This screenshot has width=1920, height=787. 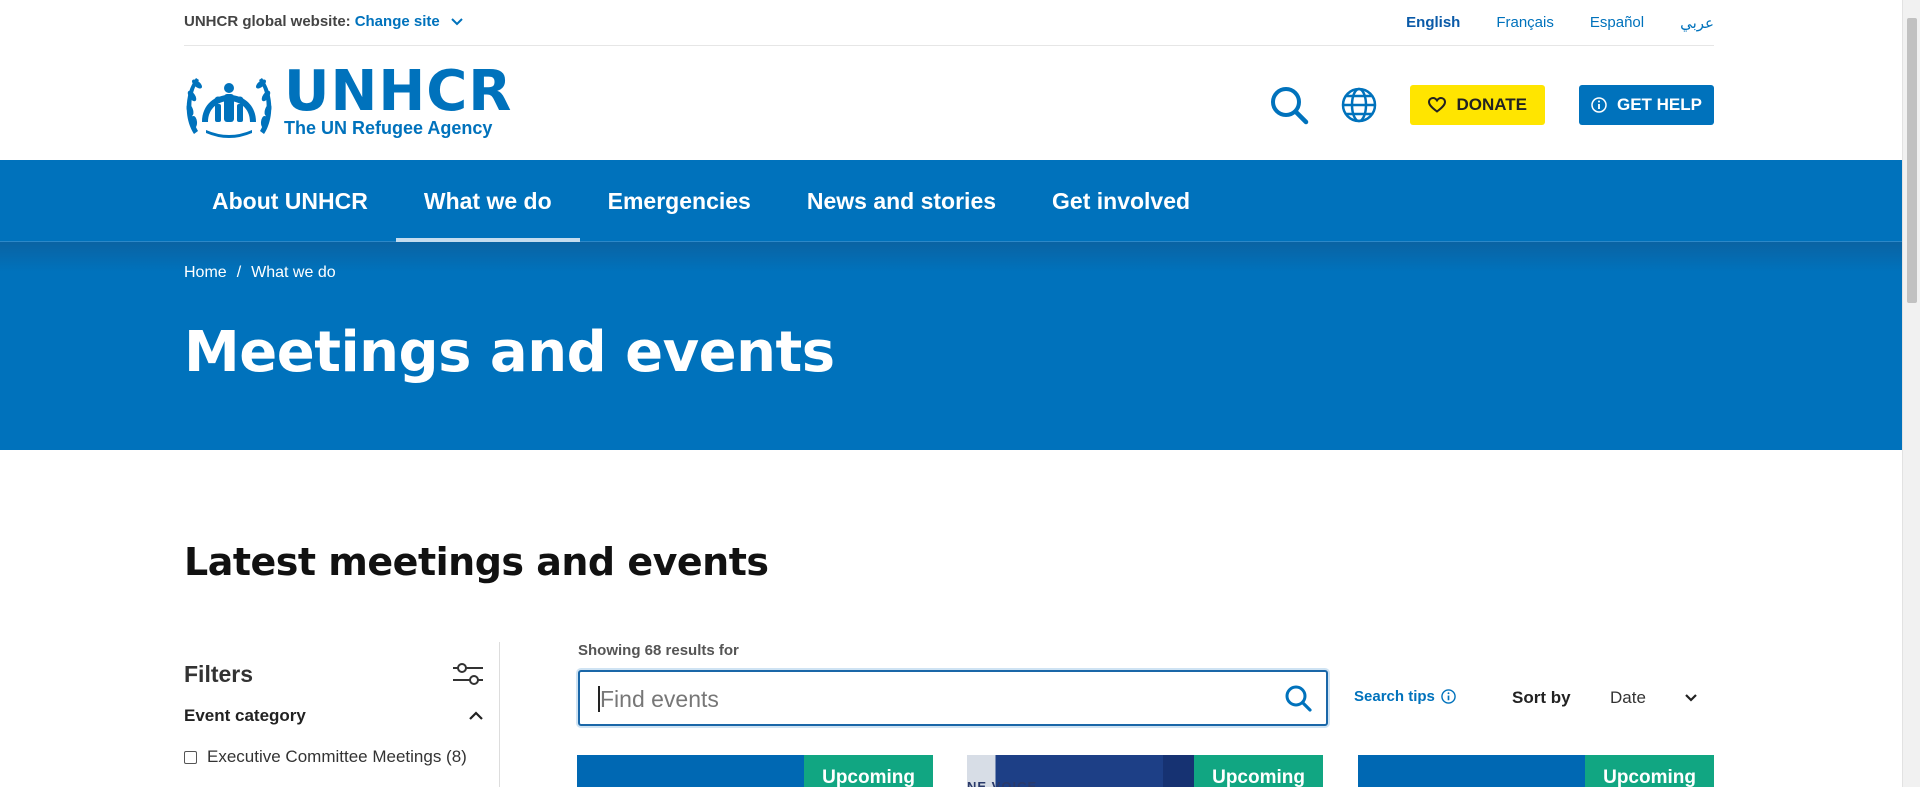 I want to click on scrollbar-thumb, so click(x=1912, y=160).